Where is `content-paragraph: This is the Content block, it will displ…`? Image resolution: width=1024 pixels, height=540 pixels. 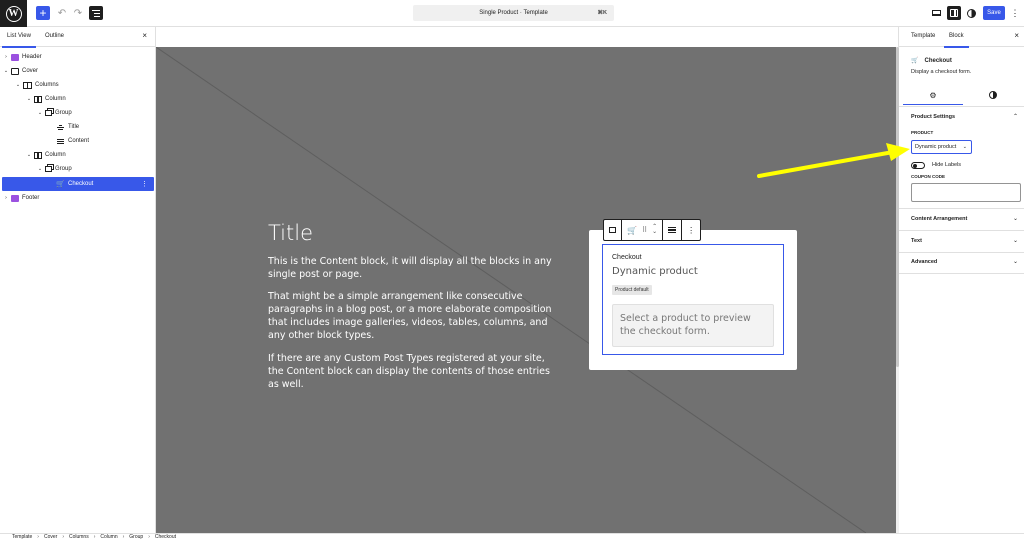 content-paragraph: This is the Content block, it will displ… is located at coordinates (412, 268).